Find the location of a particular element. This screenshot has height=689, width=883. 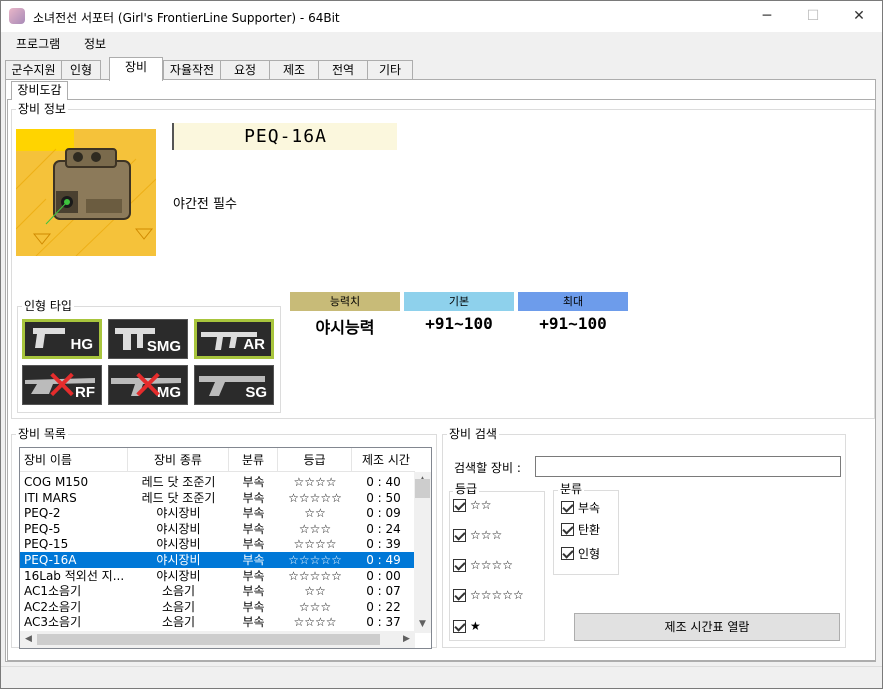

table-cell: 0 : 00 is located at coordinates (383, 575).